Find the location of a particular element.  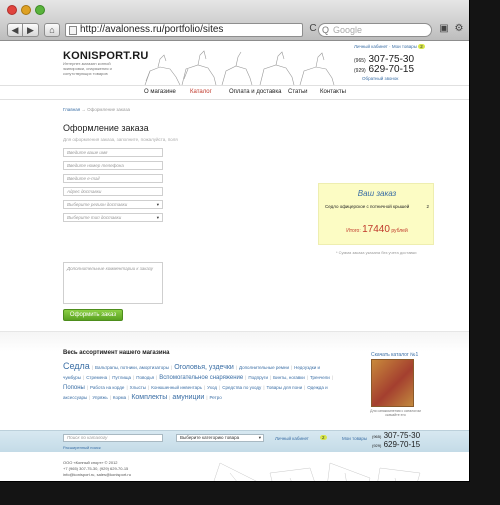

catalog-tag: Комплекты is located at coordinates (149, 397).